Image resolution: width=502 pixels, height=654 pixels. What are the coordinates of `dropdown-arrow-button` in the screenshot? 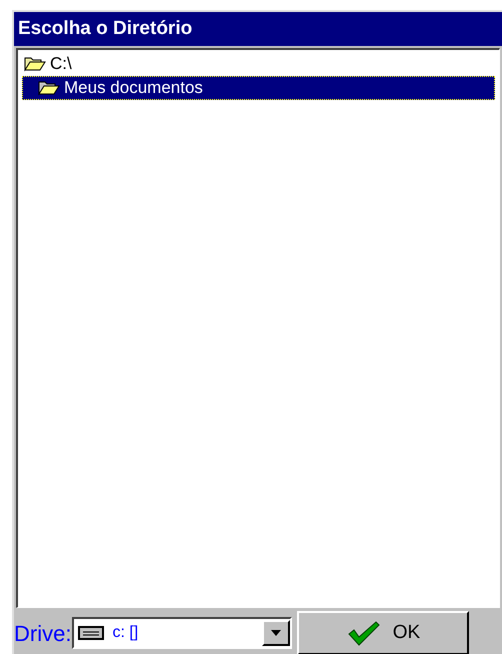 It's located at (276, 633).